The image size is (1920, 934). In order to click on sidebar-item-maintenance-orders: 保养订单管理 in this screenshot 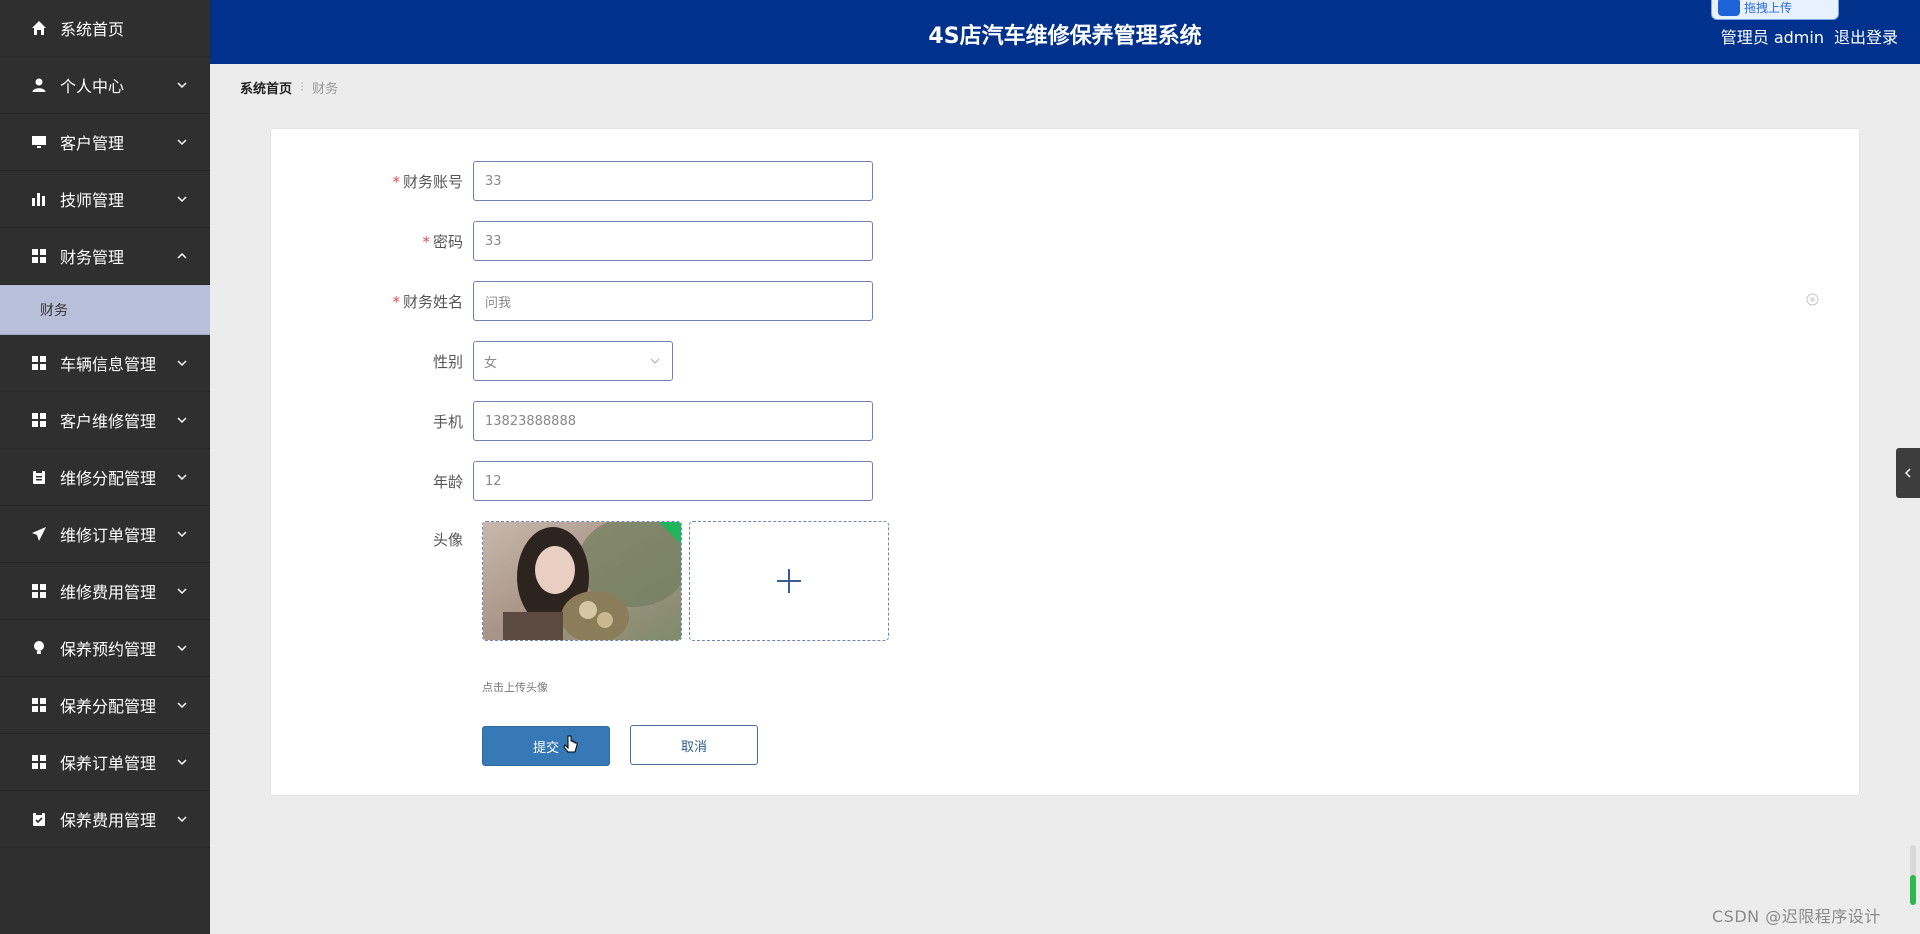, I will do `click(105, 762)`.